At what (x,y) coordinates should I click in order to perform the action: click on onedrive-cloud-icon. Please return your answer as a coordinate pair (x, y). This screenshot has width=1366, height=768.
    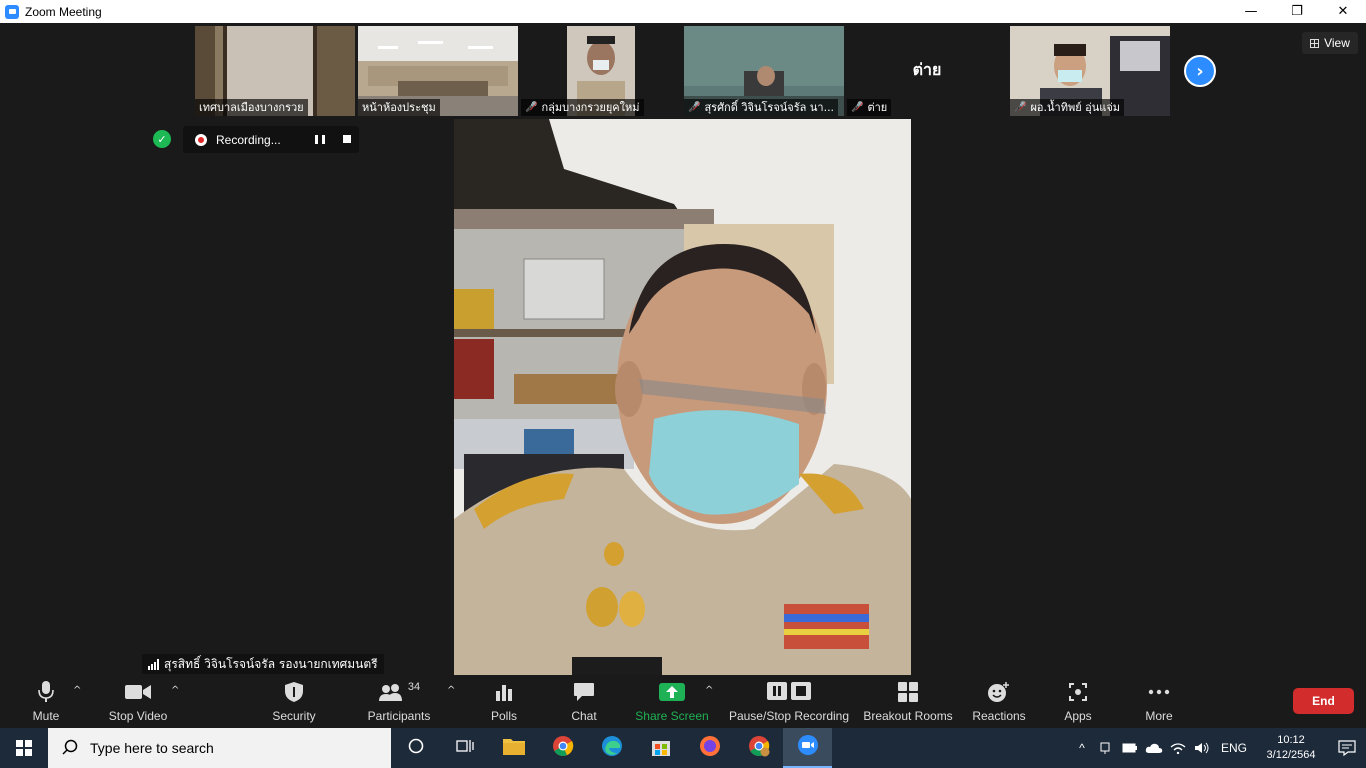
    Looking at the image, I should click on (1154, 748).